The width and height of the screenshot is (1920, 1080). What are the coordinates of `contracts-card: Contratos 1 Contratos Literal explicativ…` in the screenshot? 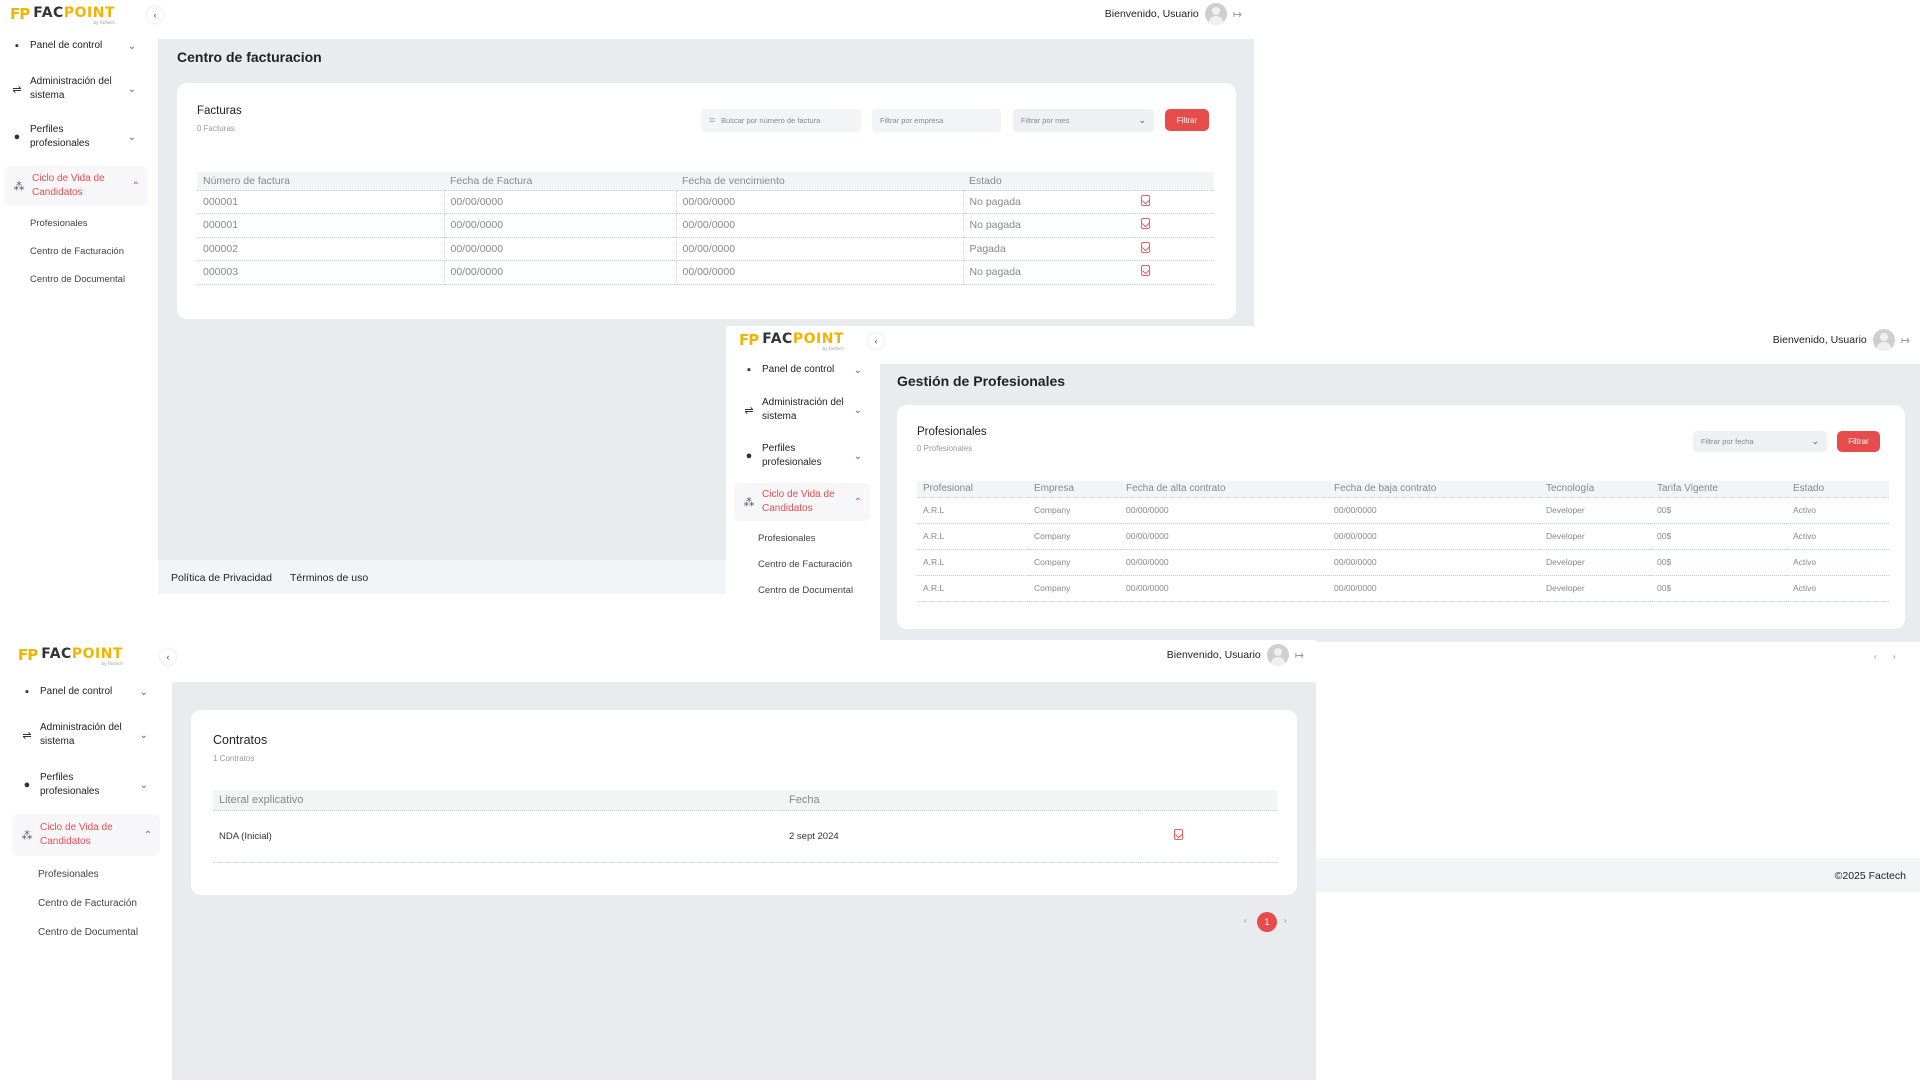 It's located at (744, 802).